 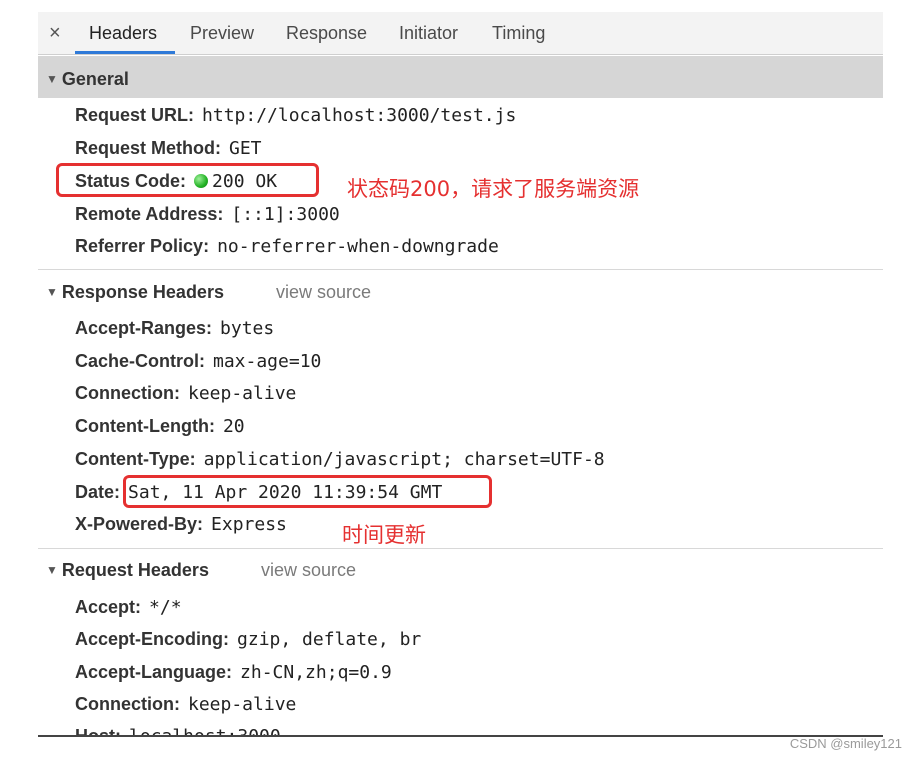 I want to click on header-key: Request Method:, so click(x=148, y=148).